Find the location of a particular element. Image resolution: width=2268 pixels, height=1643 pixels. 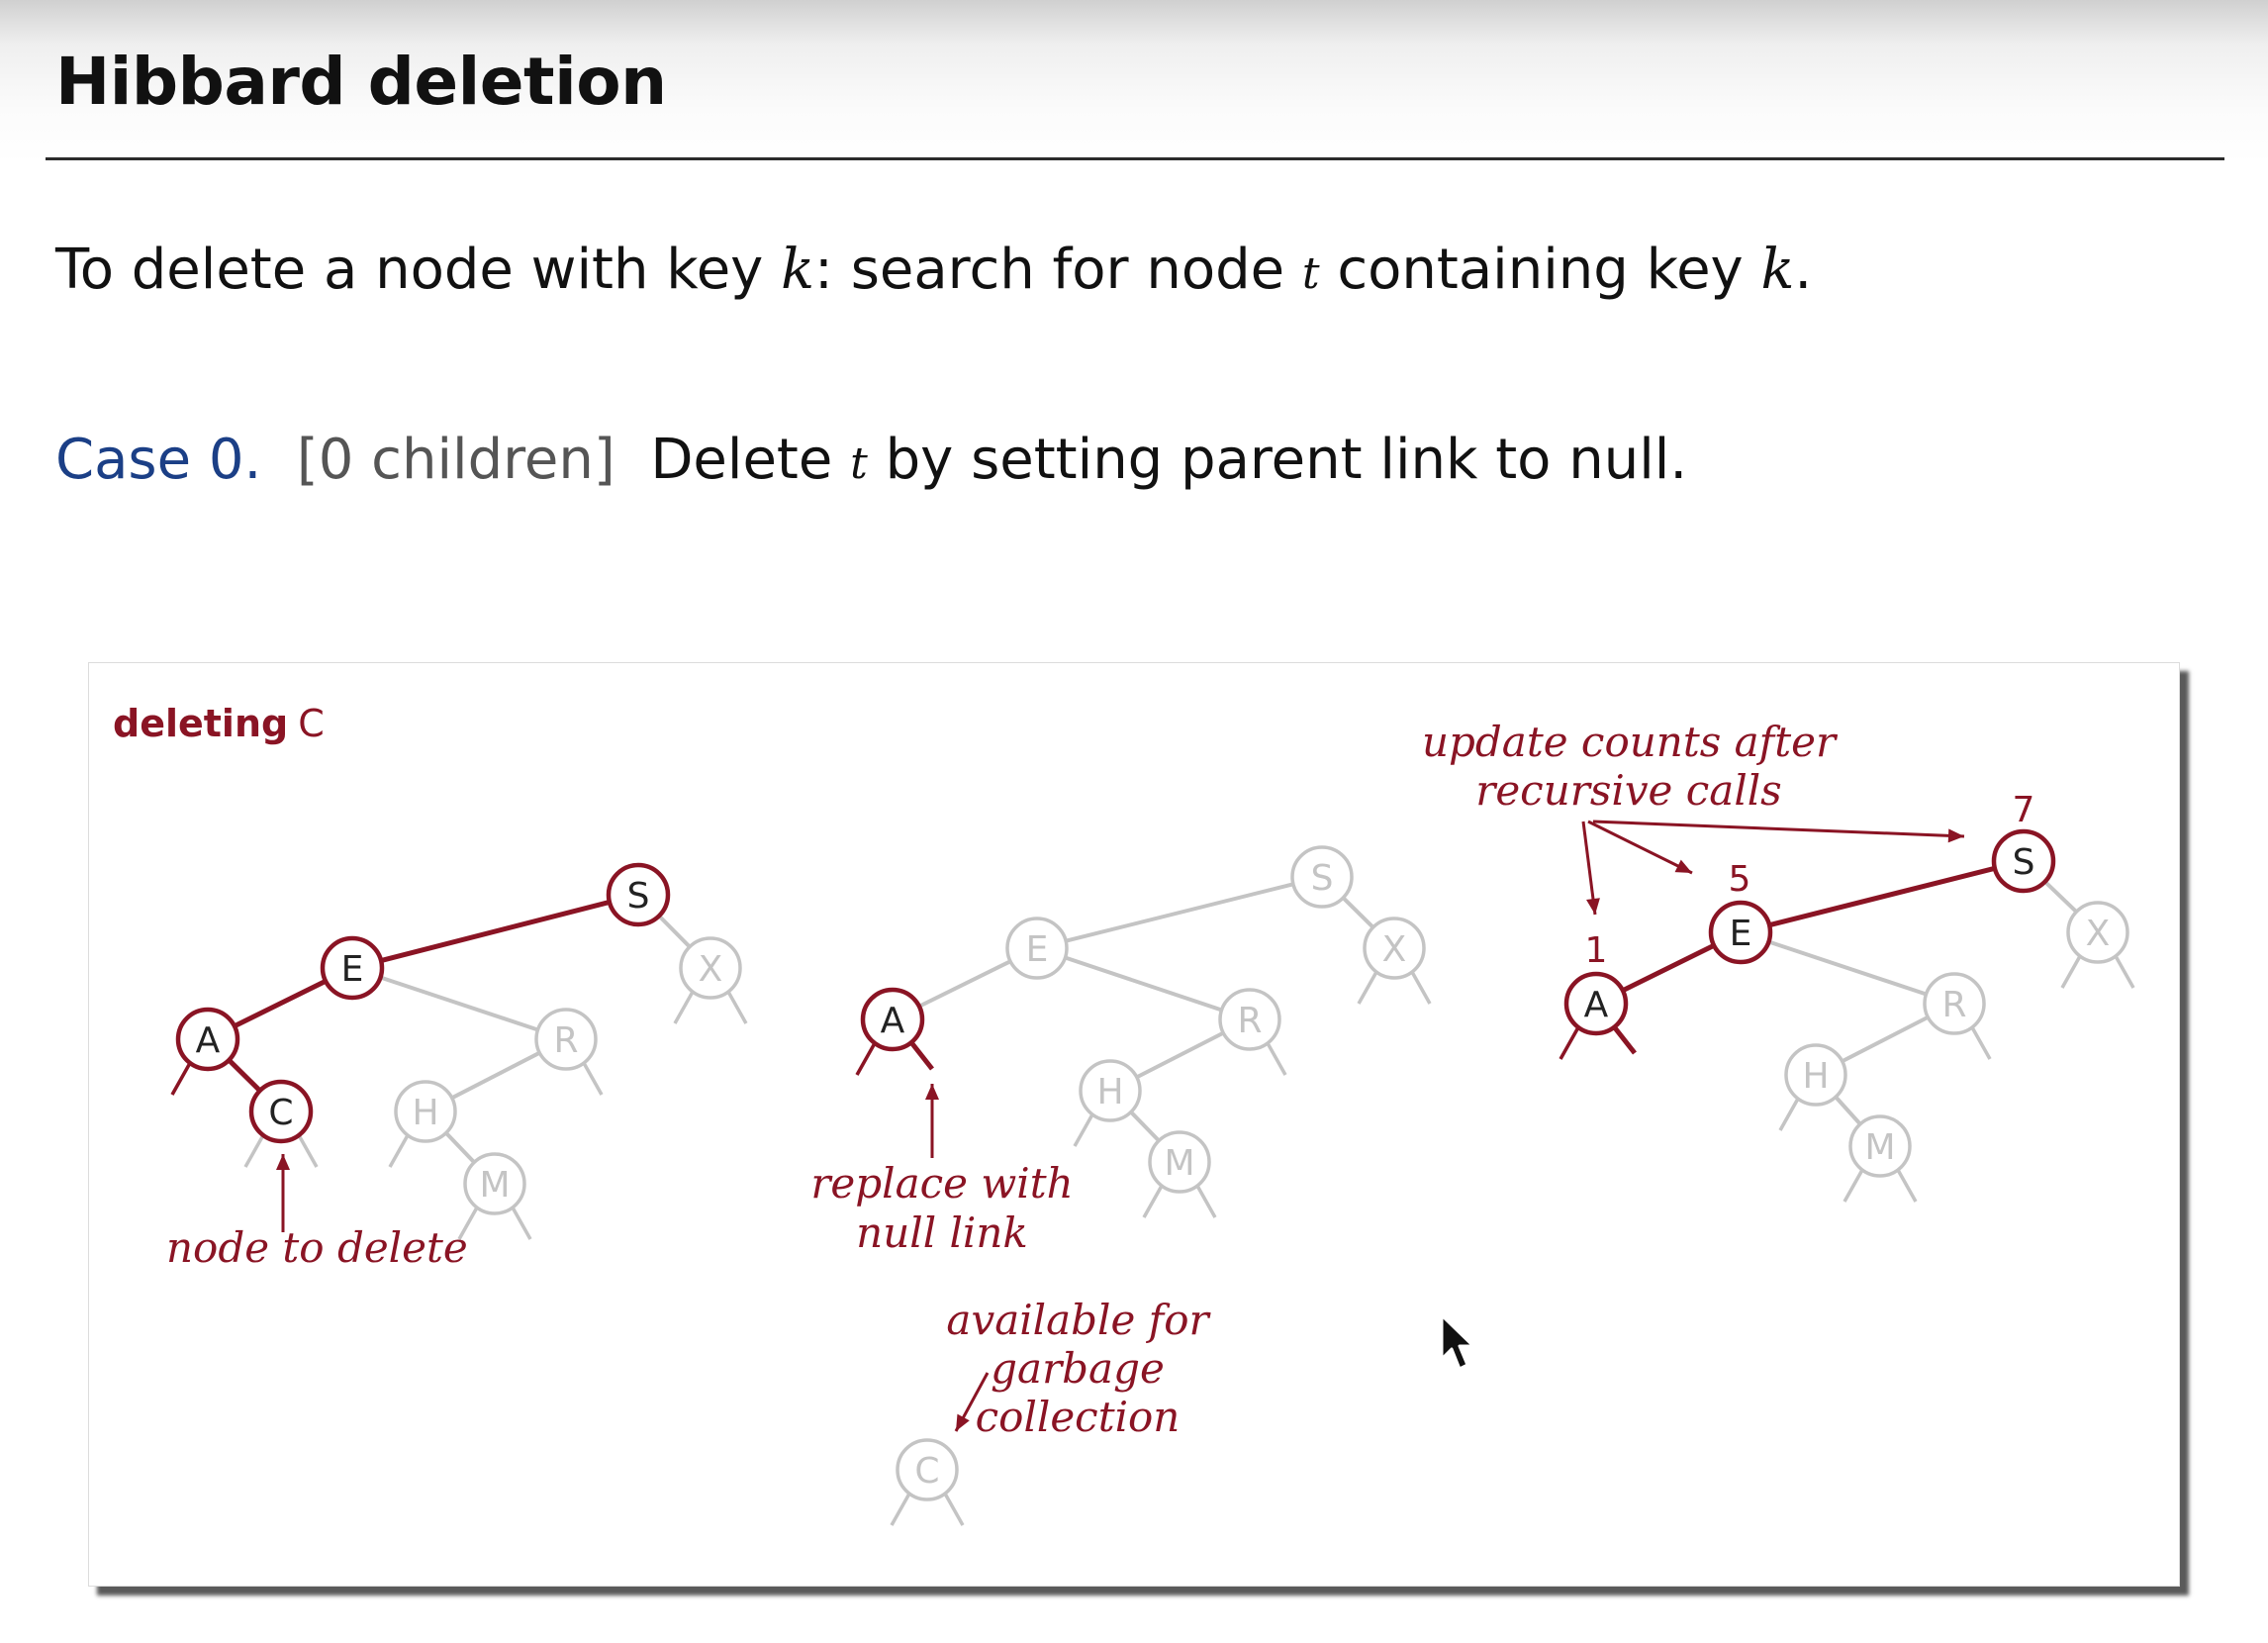

tree-node-key-0-a: A is located at coordinates (208, 1040).